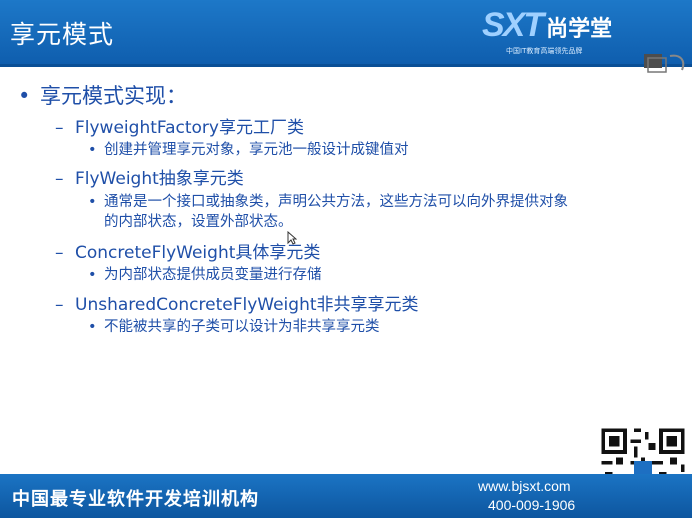 The width and height of the screenshot is (692, 518). I want to click on item-label: UnsharedConcreteFlyWeight非共享享元类, so click(247, 305).